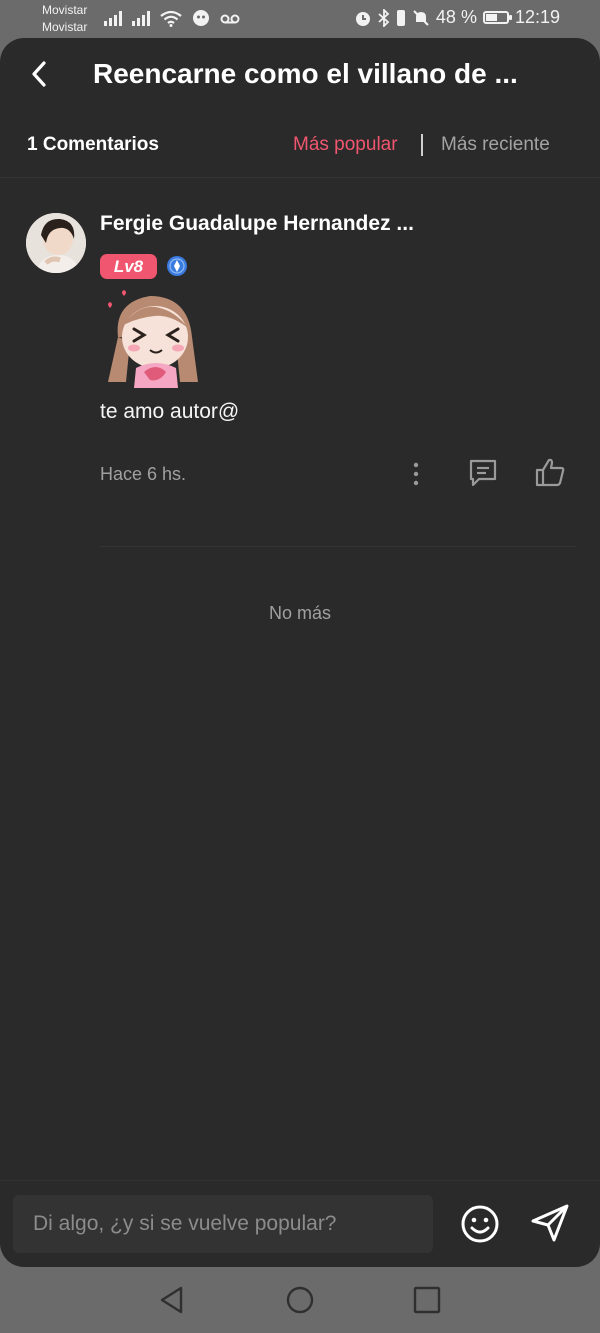  What do you see at coordinates (416, 474) in the screenshot?
I see `more-options-icon` at bounding box center [416, 474].